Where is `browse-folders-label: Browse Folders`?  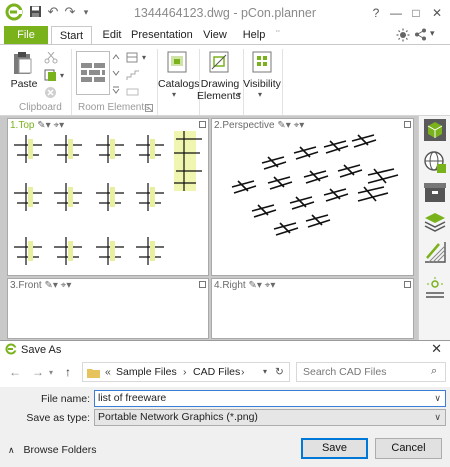
browse-folders-label: Browse Folders is located at coordinates (60, 450).